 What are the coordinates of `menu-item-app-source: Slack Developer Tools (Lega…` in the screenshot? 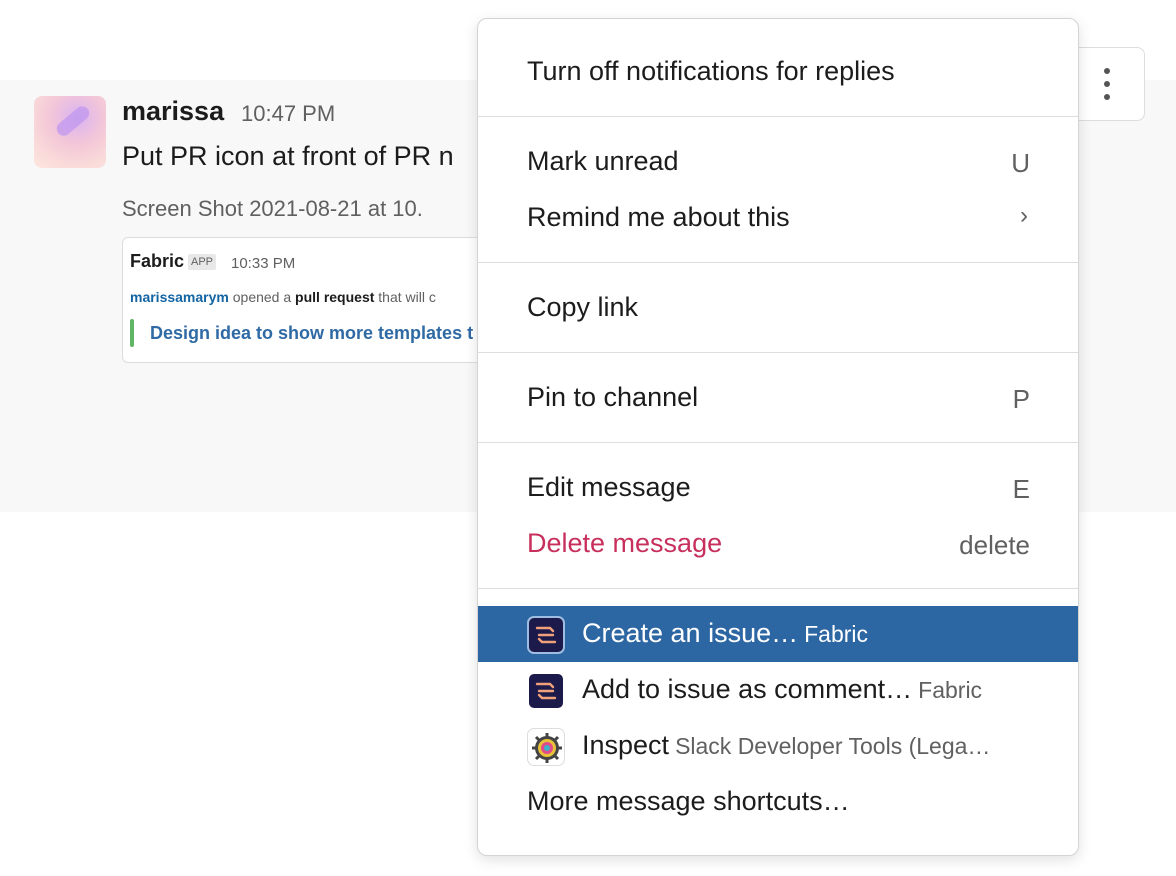 It's located at (833, 746).